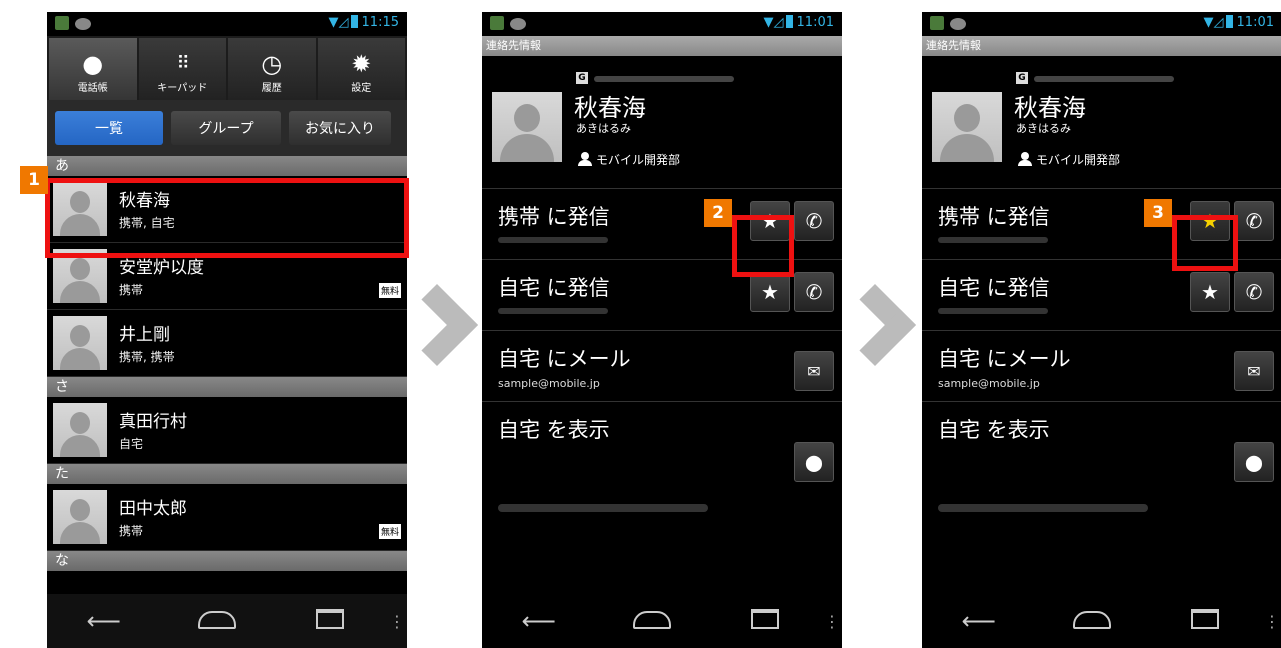 The height and width of the screenshot is (648, 1281). What do you see at coordinates (361, 64) in the screenshot?
I see `gear-icon: ✹` at bounding box center [361, 64].